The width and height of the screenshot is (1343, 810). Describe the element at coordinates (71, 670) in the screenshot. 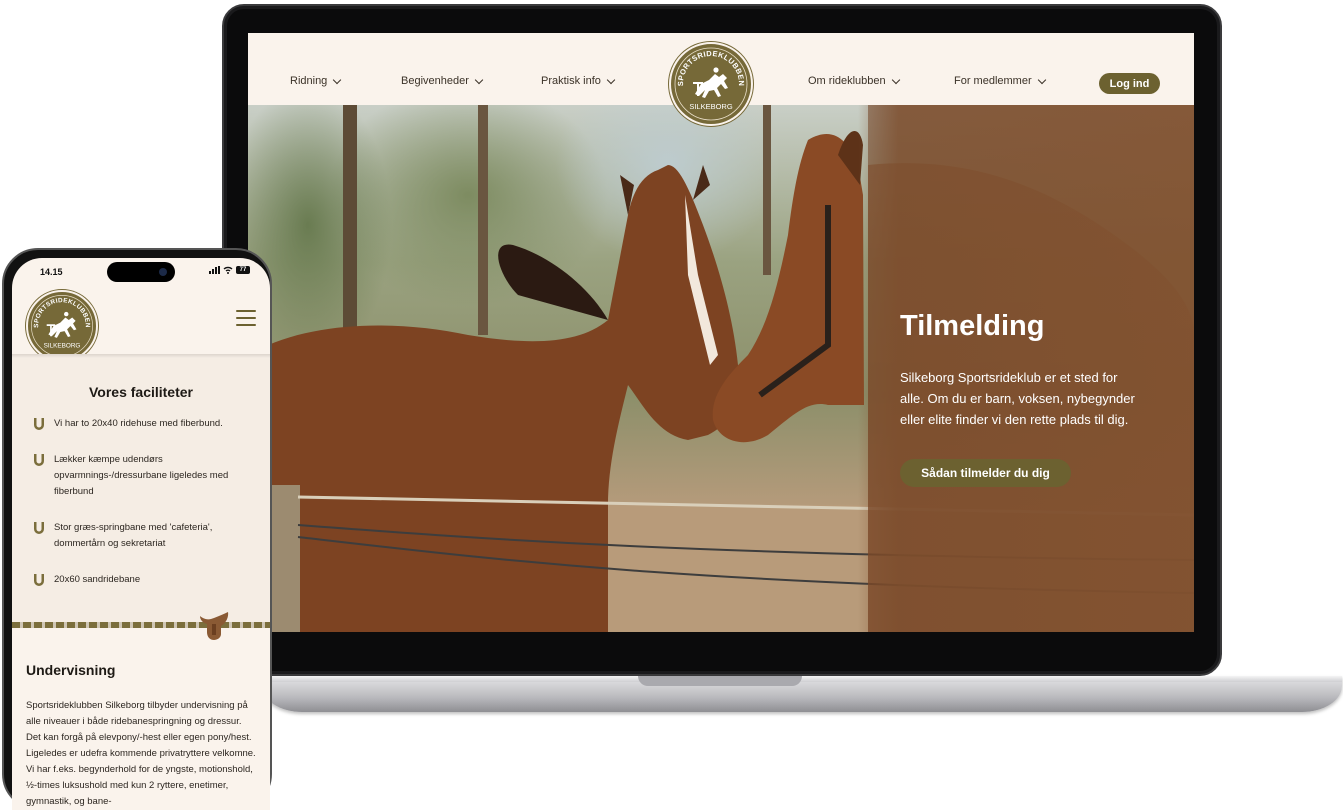

I see `teaching-title: Undervisning` at that location.